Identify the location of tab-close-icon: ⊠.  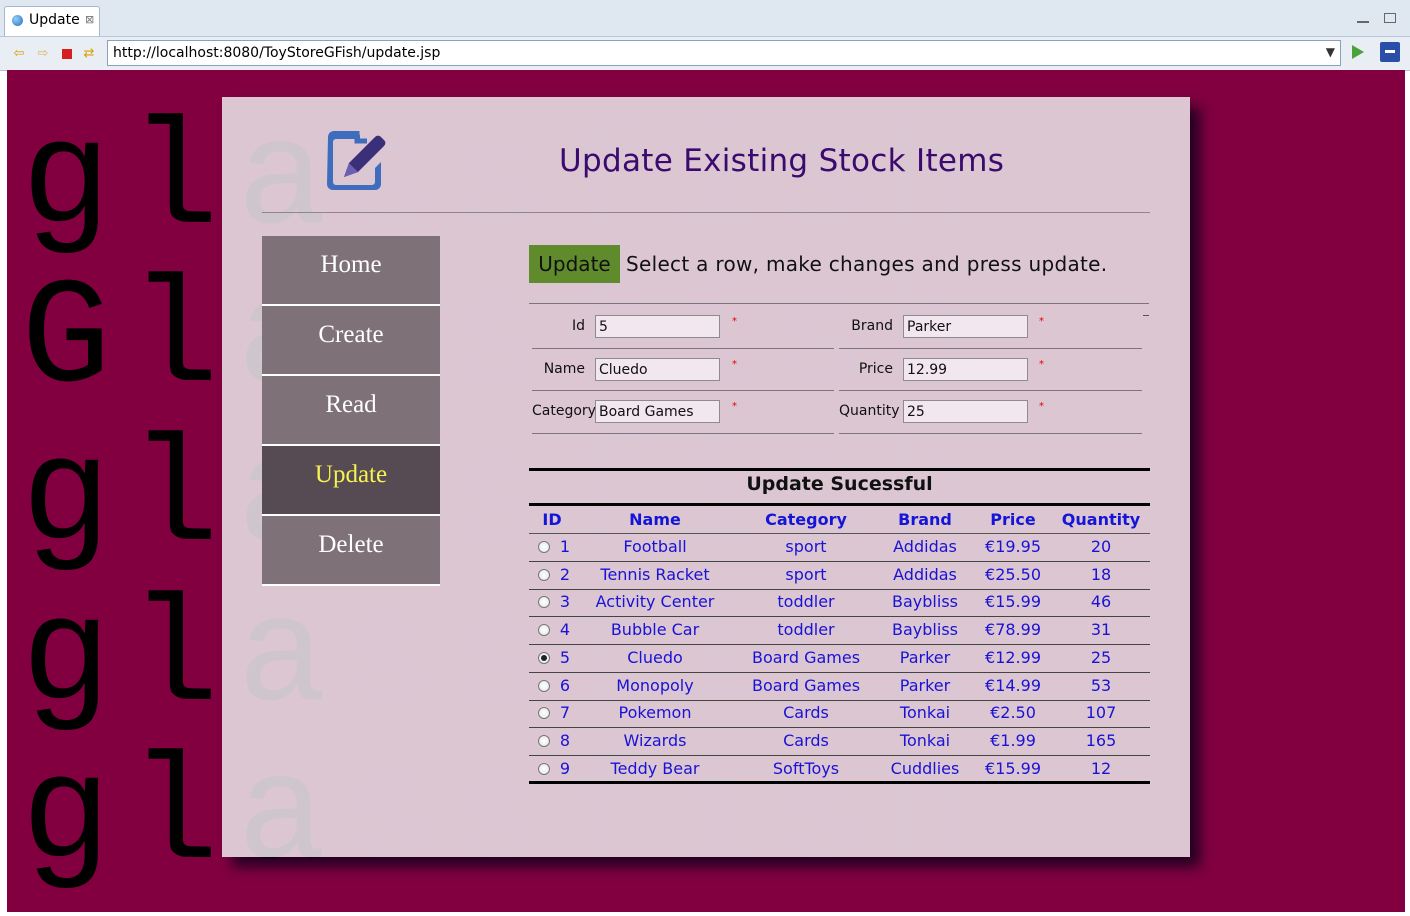
(89, 19).